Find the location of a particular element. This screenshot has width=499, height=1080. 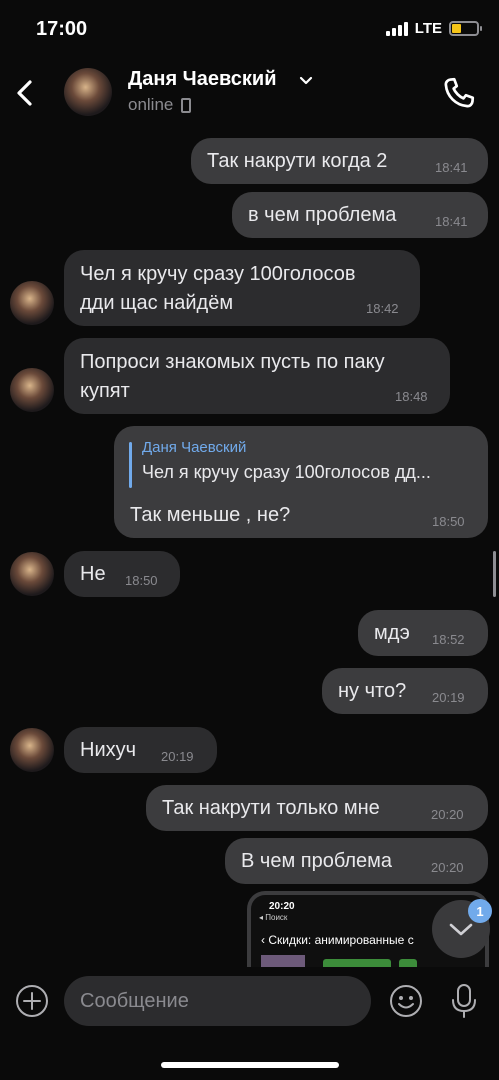

message-text: Нихуч is located at coordinates (108, 750).